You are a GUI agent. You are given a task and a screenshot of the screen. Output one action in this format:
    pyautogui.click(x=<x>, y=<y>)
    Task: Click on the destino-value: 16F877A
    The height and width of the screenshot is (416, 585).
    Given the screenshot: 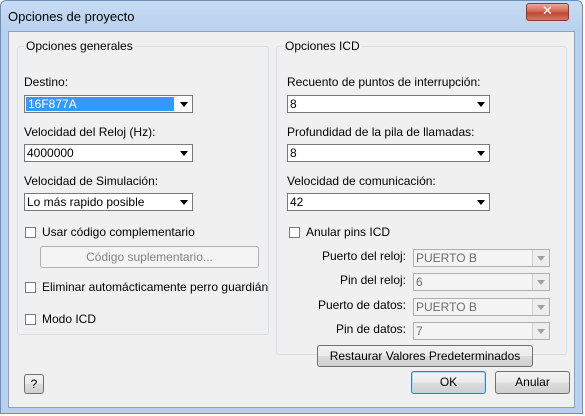 What is the action you would take?
    pyautogui.click(x=100, y=104)
    